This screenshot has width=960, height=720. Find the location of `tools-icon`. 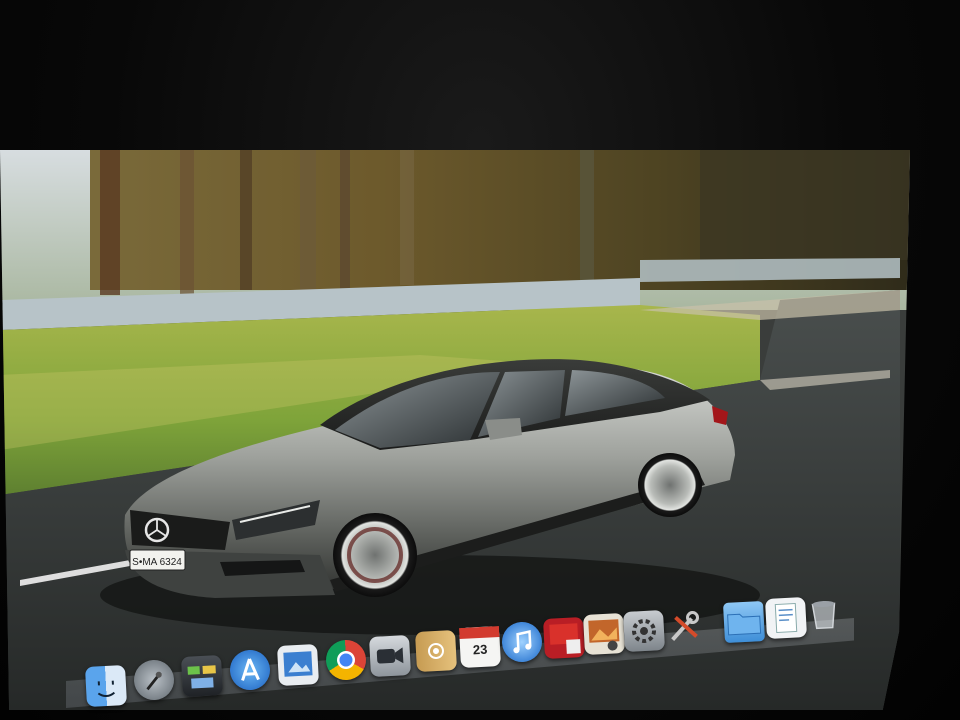

tools-icon is located at coordinates (684, 627).